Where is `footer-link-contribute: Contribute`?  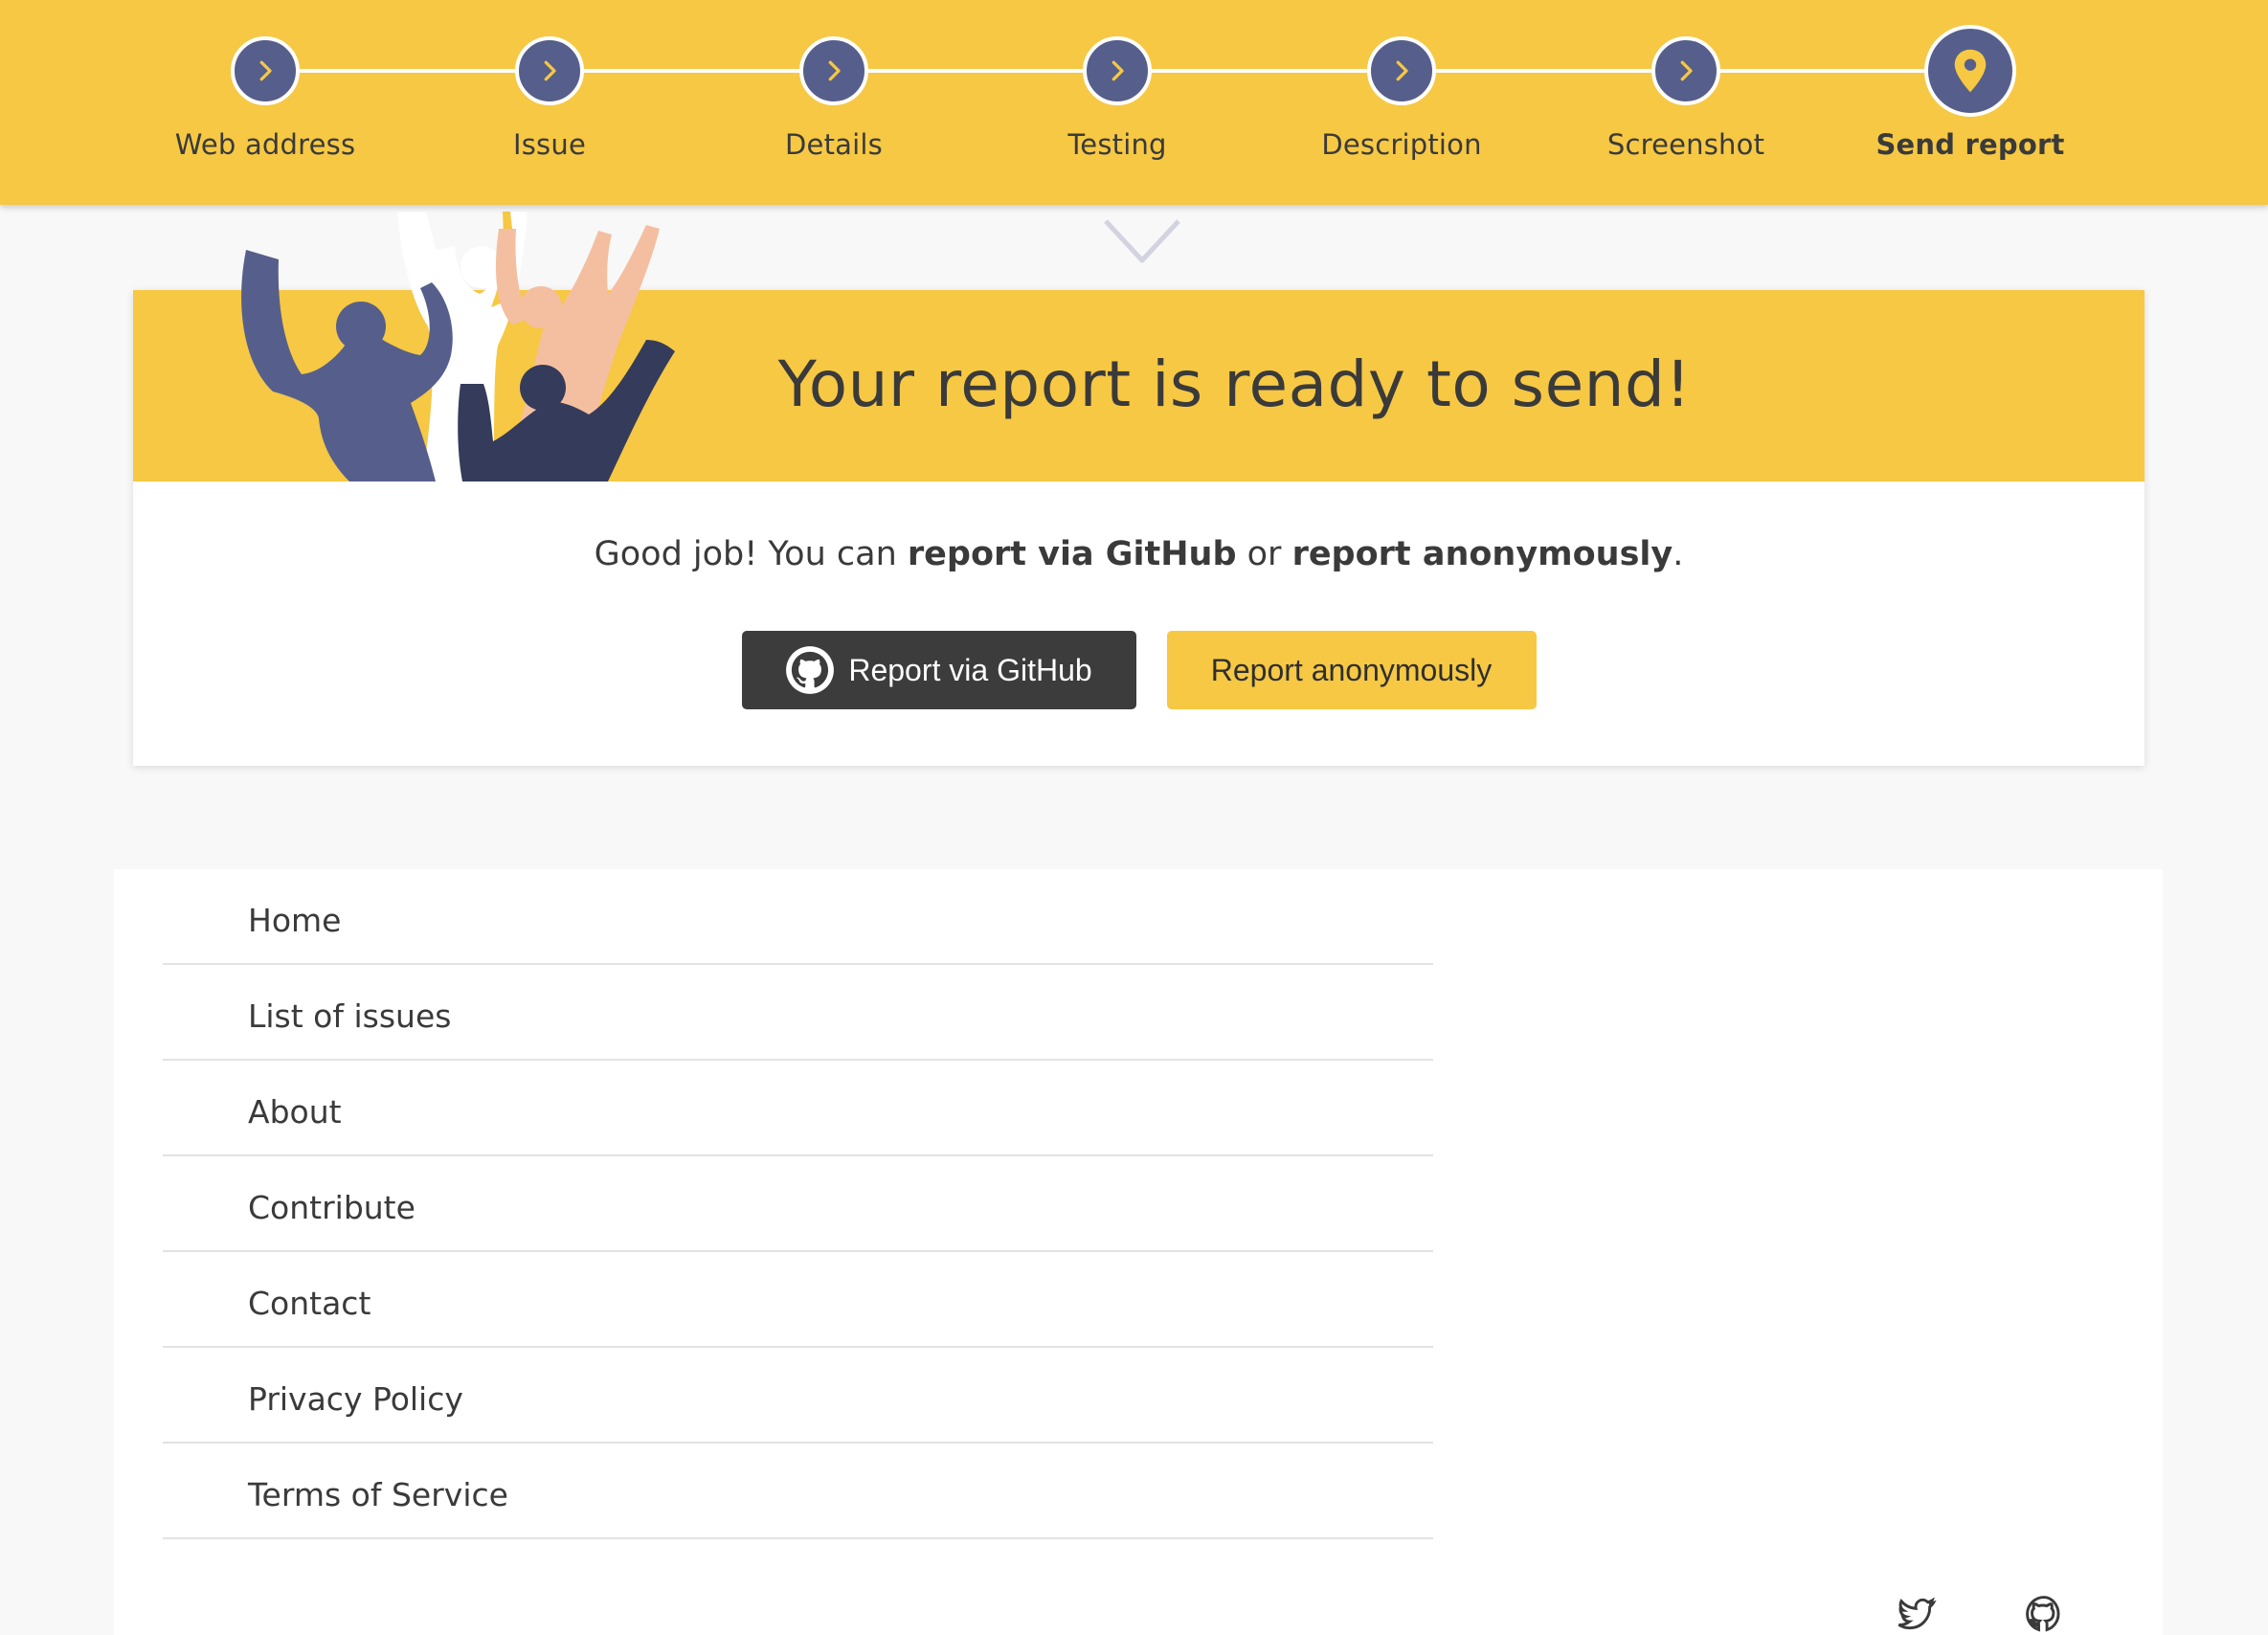
footer-link-contribute: Contribute is located at coordinates (798, 1203).